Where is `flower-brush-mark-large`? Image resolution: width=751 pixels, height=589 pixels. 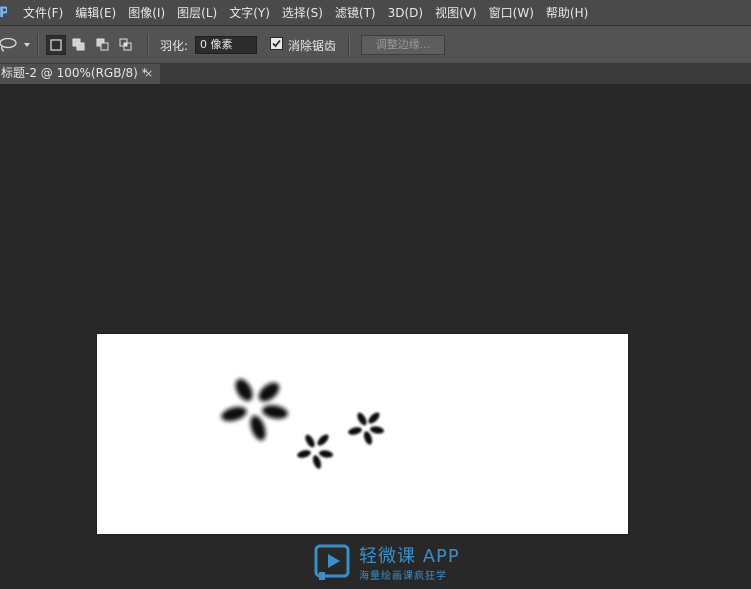 flower-brush-mark-large is located at coordinates (254, 410).